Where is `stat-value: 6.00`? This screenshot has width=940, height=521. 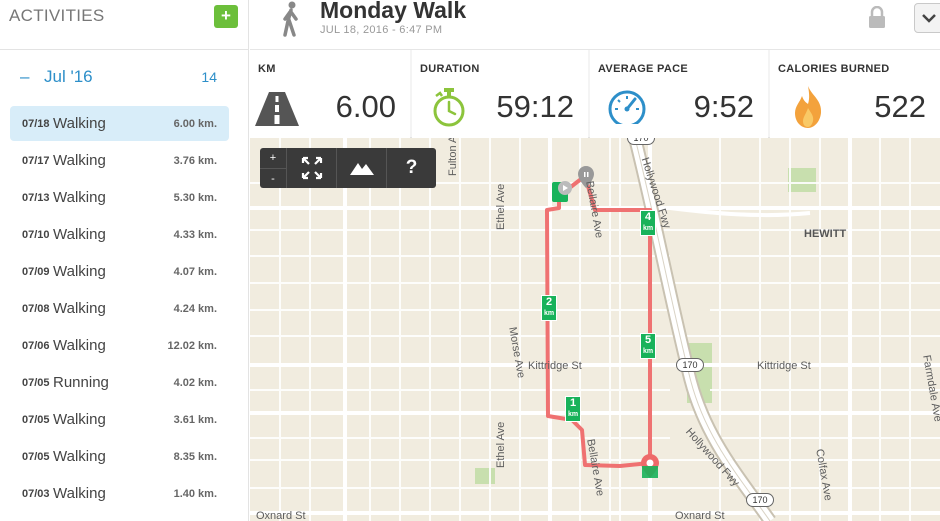
stat-value: 6.00 is located at coordinates (365, 106).